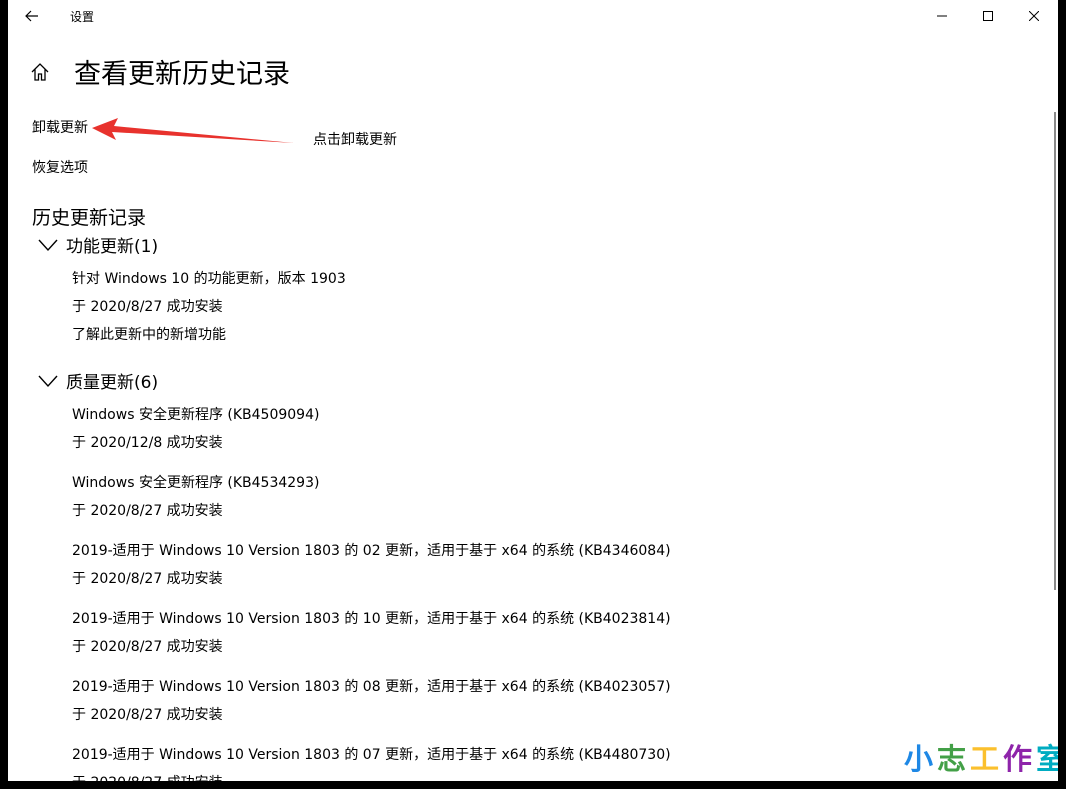 The width and height of the screenshot is (1066, 789). I want to click on maximize-icon, so click(988, 16).